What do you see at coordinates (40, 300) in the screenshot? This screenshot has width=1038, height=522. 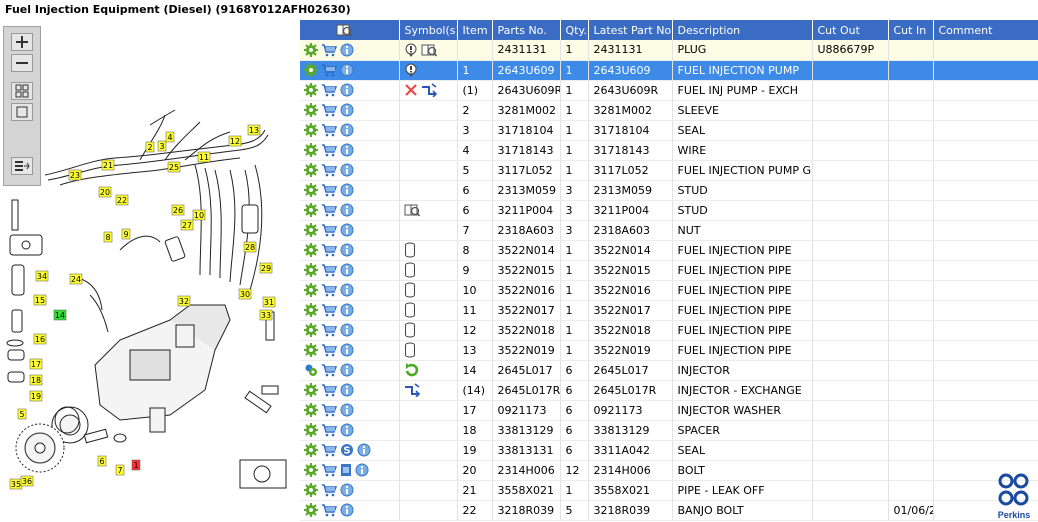 I see `callout-15: 15` at bounding box center [40, 300].